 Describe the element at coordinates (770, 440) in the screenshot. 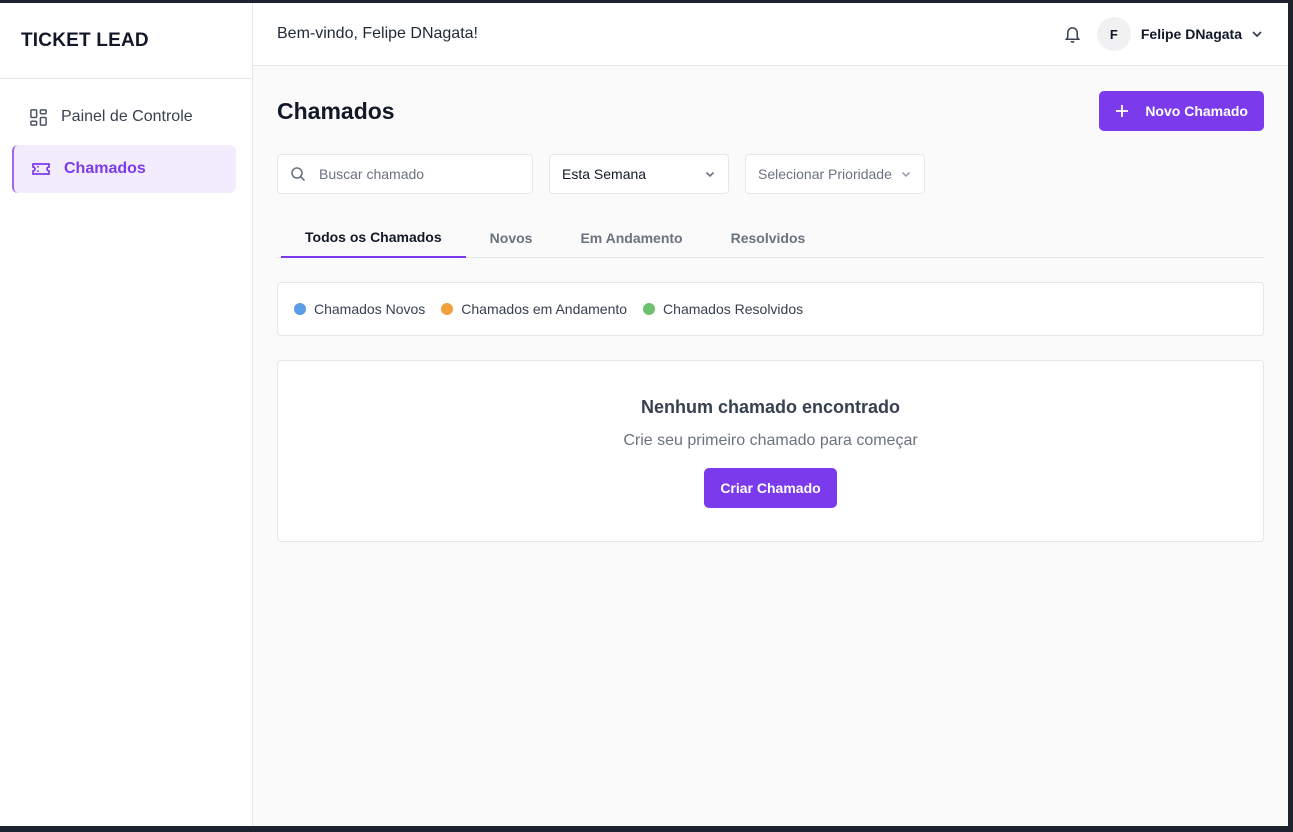

I see `empty-state-subtitle: Crie seu primeiro chamado para começar` at that location.